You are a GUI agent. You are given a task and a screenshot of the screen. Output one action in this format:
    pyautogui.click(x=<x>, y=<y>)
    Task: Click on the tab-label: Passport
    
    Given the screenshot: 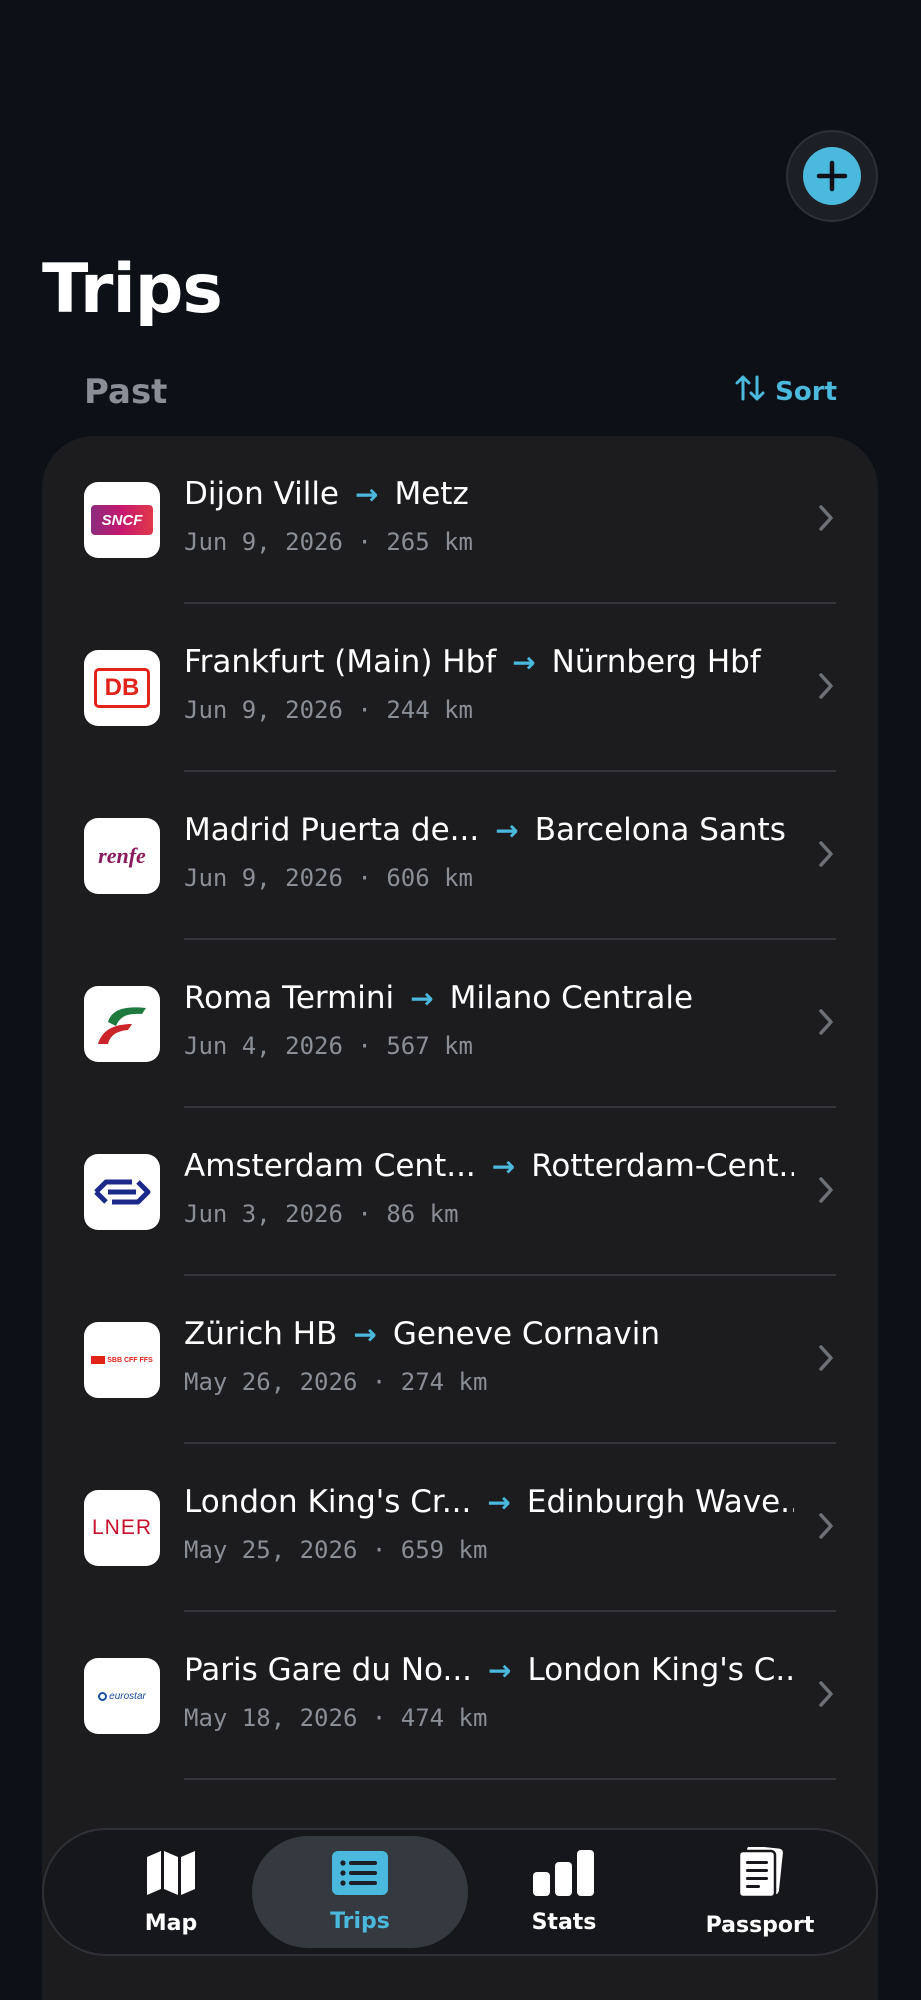 What is the action you would take?
    pyautogui.click(x=760, y=1925)
    